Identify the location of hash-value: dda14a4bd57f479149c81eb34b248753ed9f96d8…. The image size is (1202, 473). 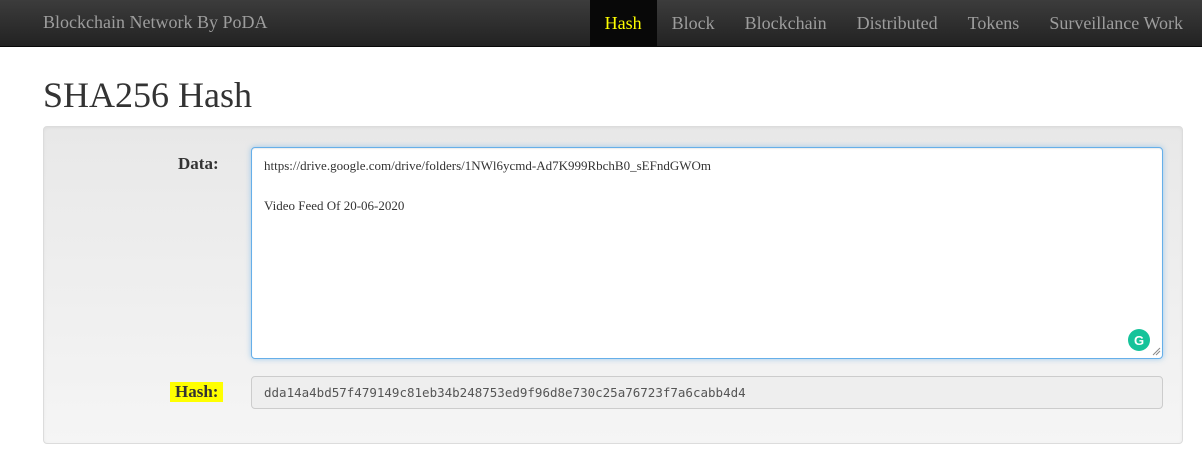
(505, 392).